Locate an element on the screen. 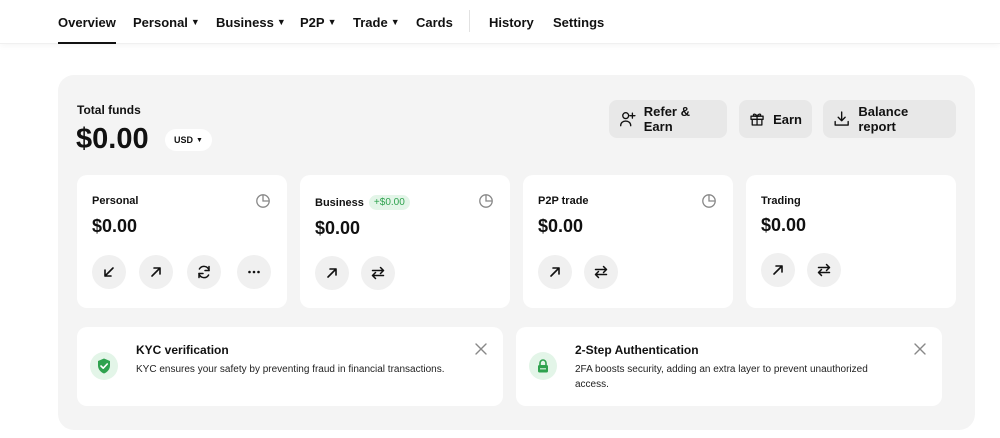  twofa-icon-wrap is located at coordinates (543, 366).